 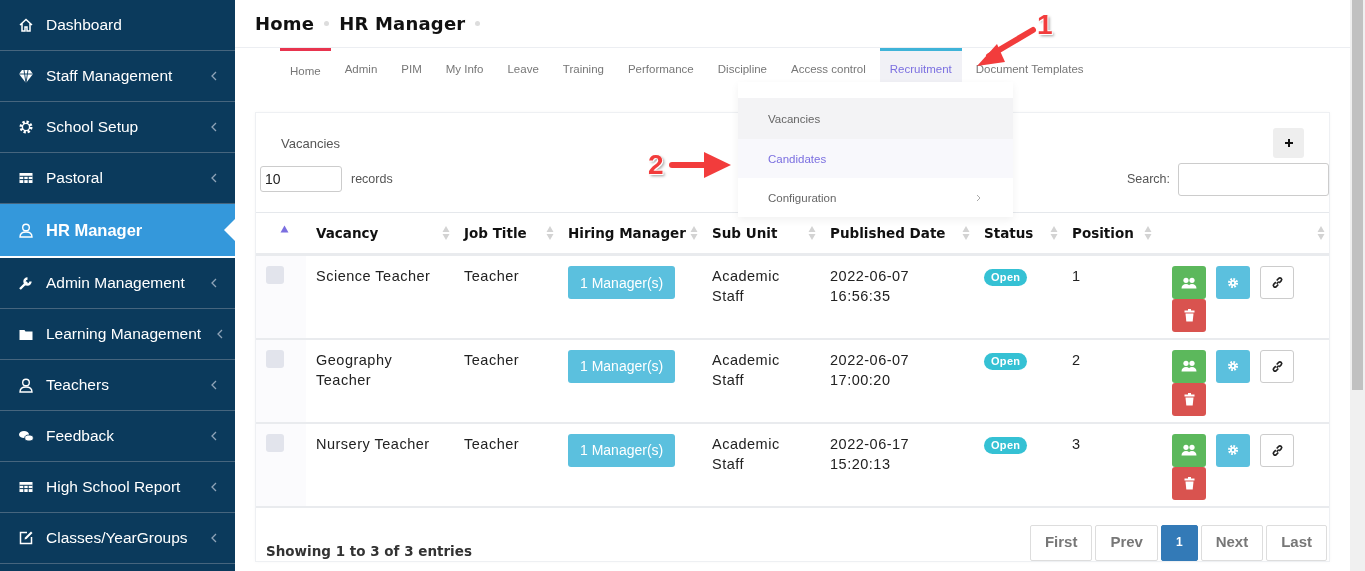 What do you see at coordinates (26, 283) in the screenshot?
I see `wrench-icon` at bounding box center [26, 283].